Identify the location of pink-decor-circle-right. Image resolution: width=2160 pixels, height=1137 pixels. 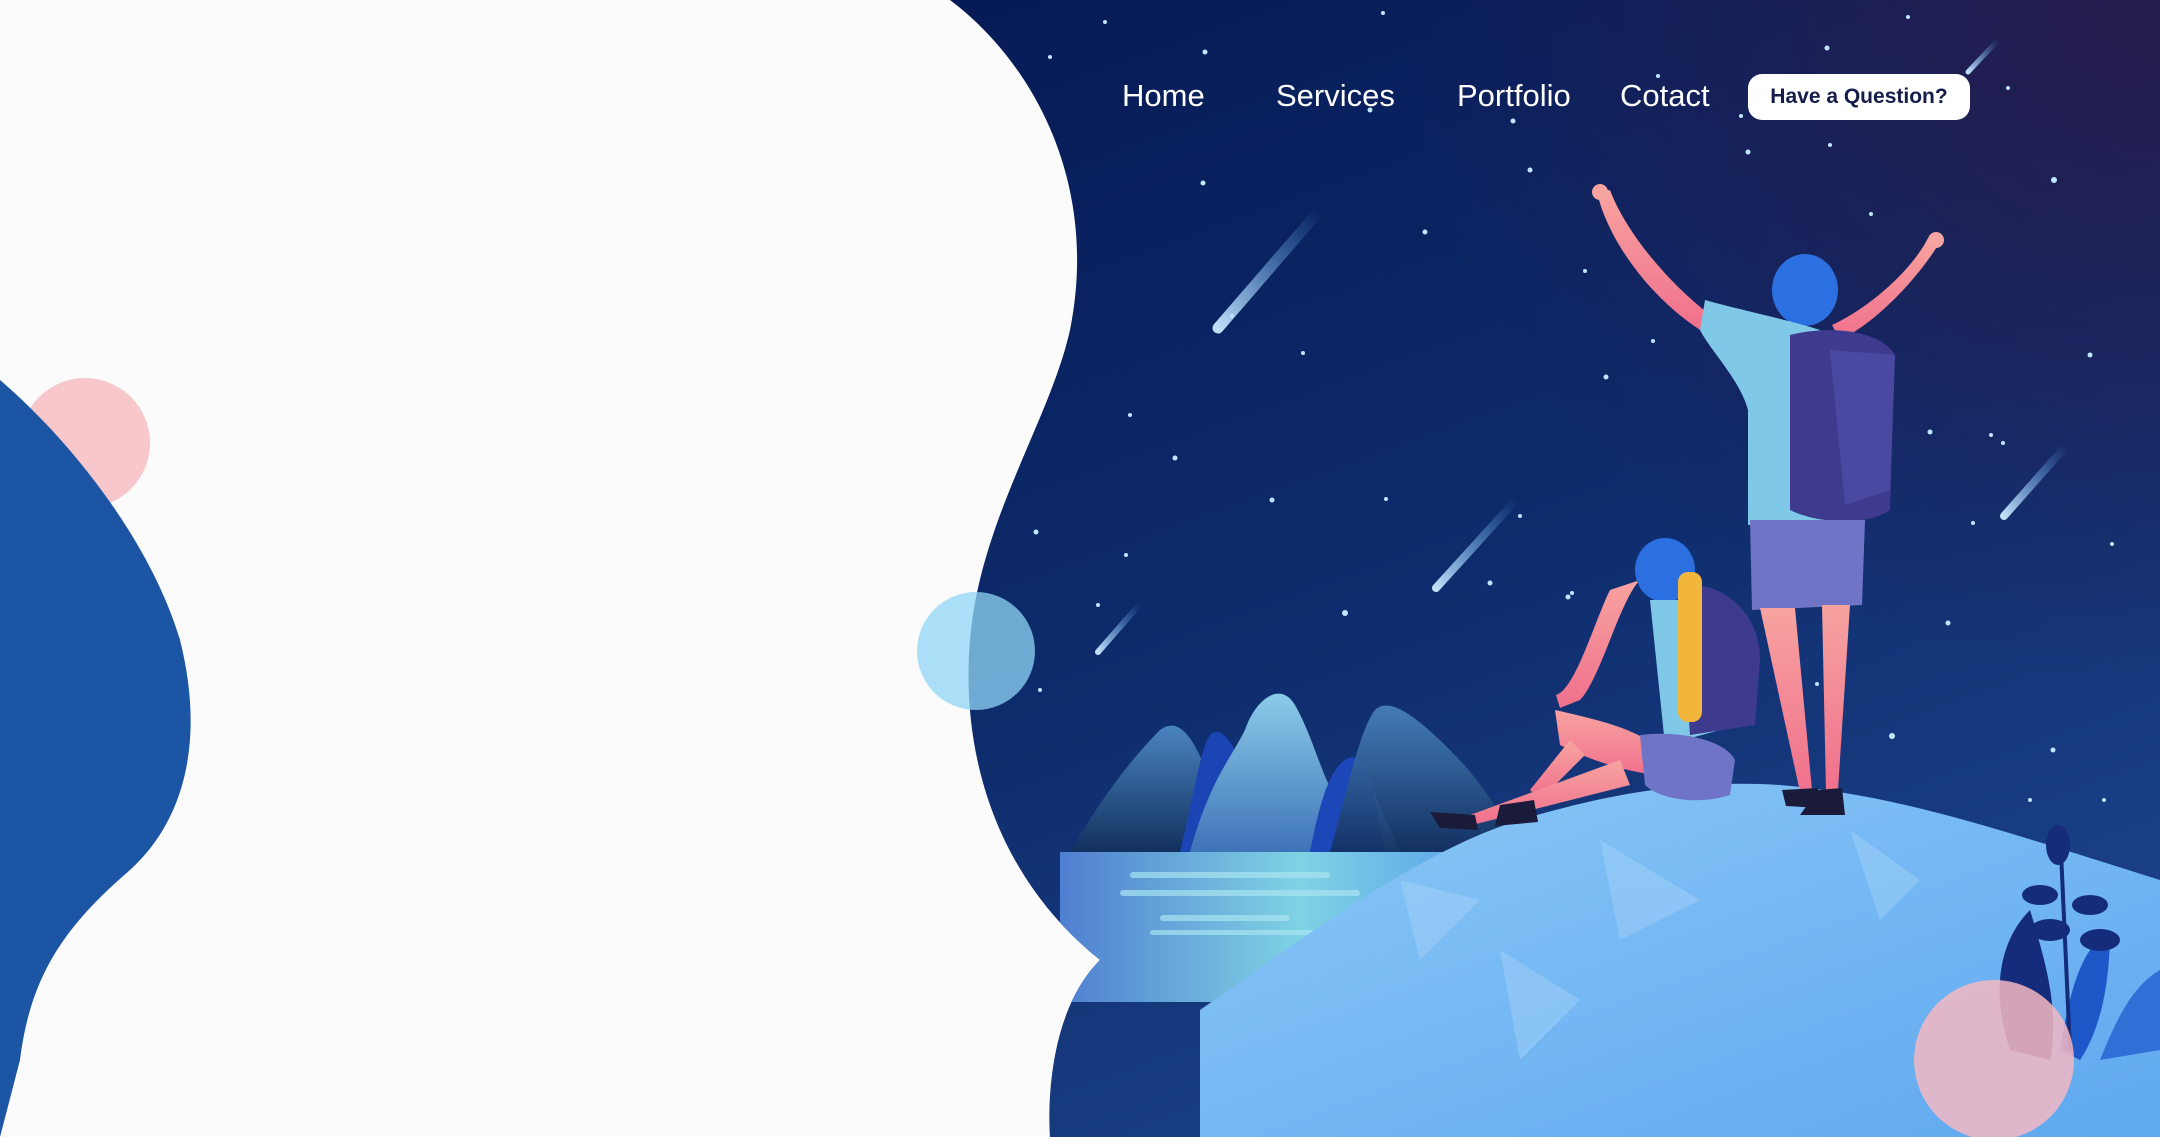
(1994, 1058).